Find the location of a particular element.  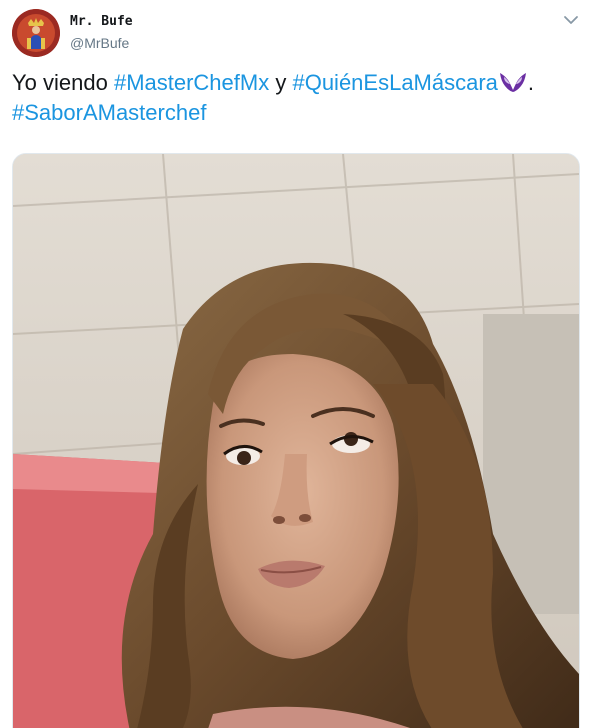

crowned-figure-avatar-icon is located at coordinates (36, 33).